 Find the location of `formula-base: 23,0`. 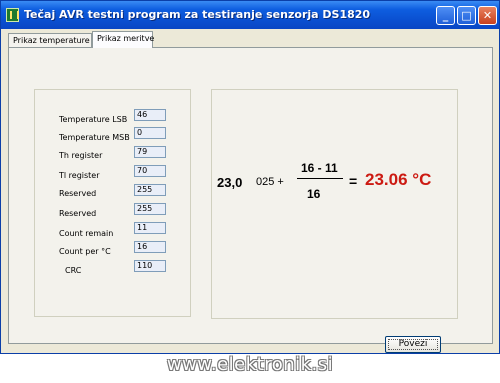

formula-base: 23,0 is located at coordinates (230, 182).